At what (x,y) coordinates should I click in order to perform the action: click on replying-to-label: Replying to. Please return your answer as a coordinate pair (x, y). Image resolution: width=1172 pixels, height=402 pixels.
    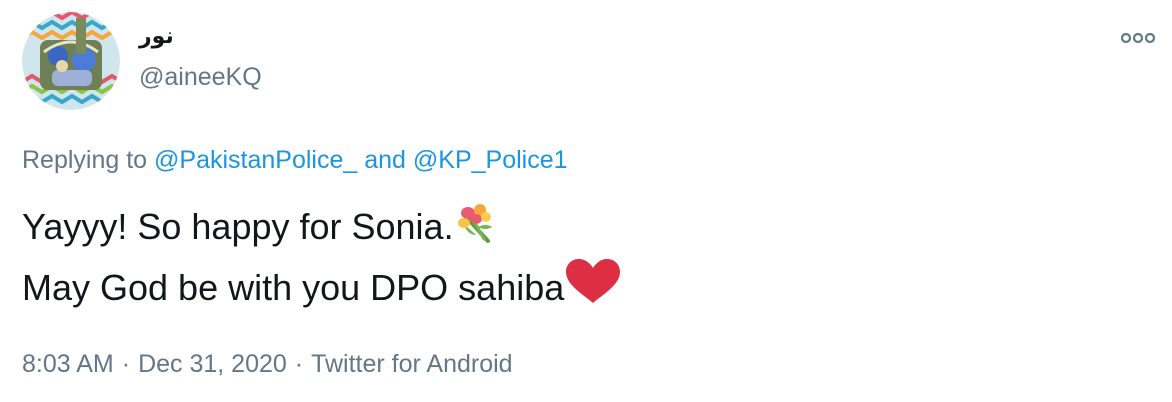
    Looking at the image, I should click on (85, 160).